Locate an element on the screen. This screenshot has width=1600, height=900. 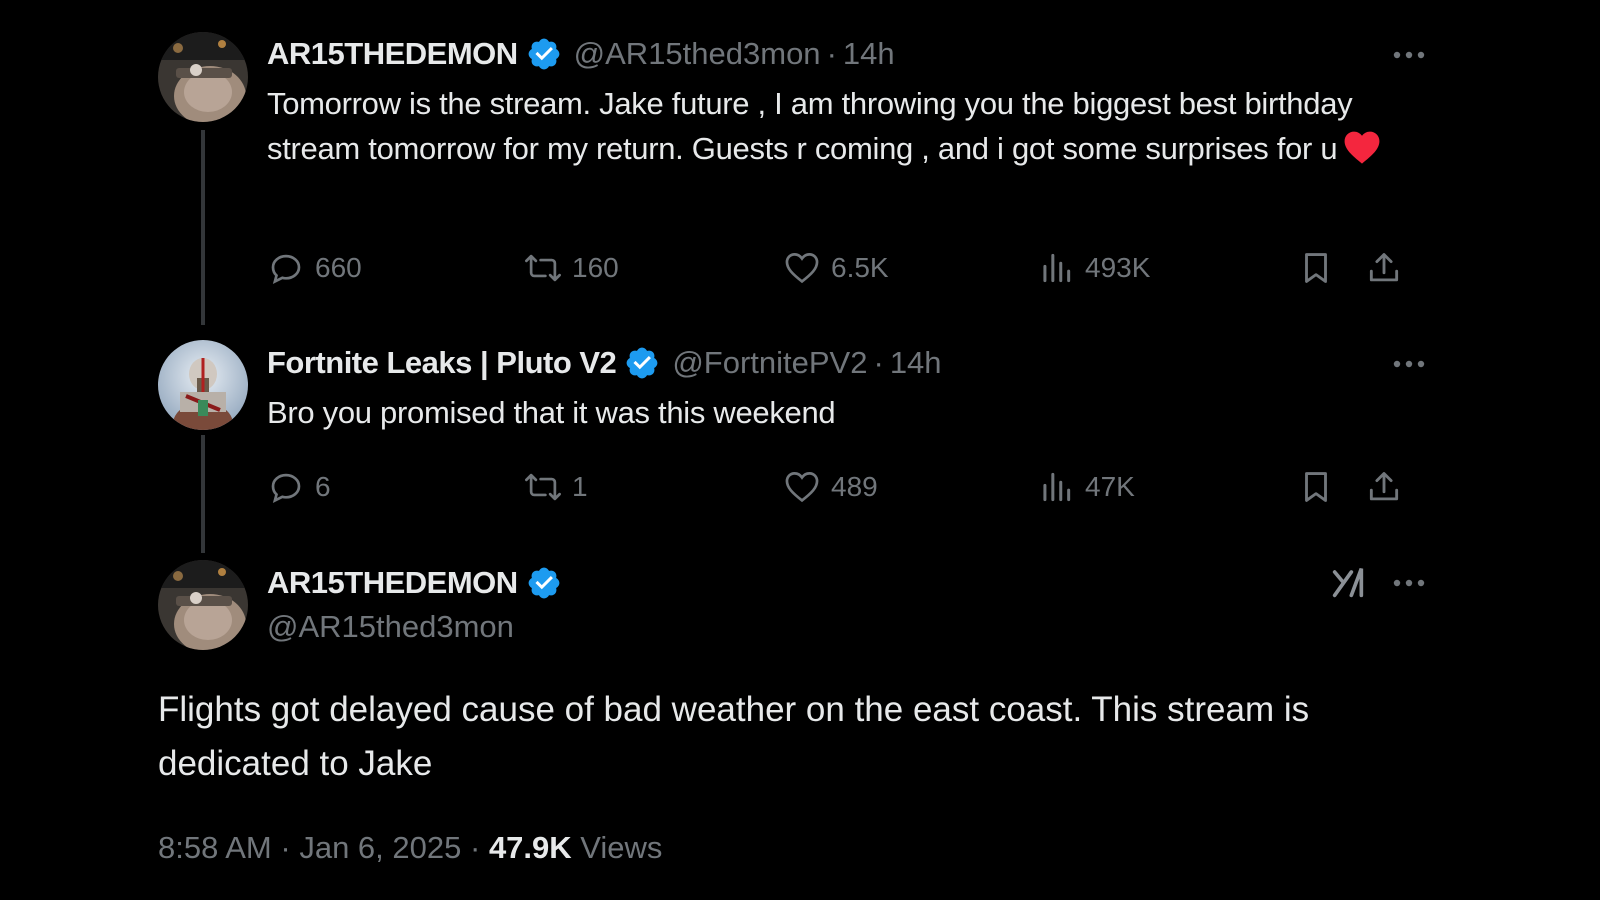
views-count: 47K is located at coordinates (1110, 486).